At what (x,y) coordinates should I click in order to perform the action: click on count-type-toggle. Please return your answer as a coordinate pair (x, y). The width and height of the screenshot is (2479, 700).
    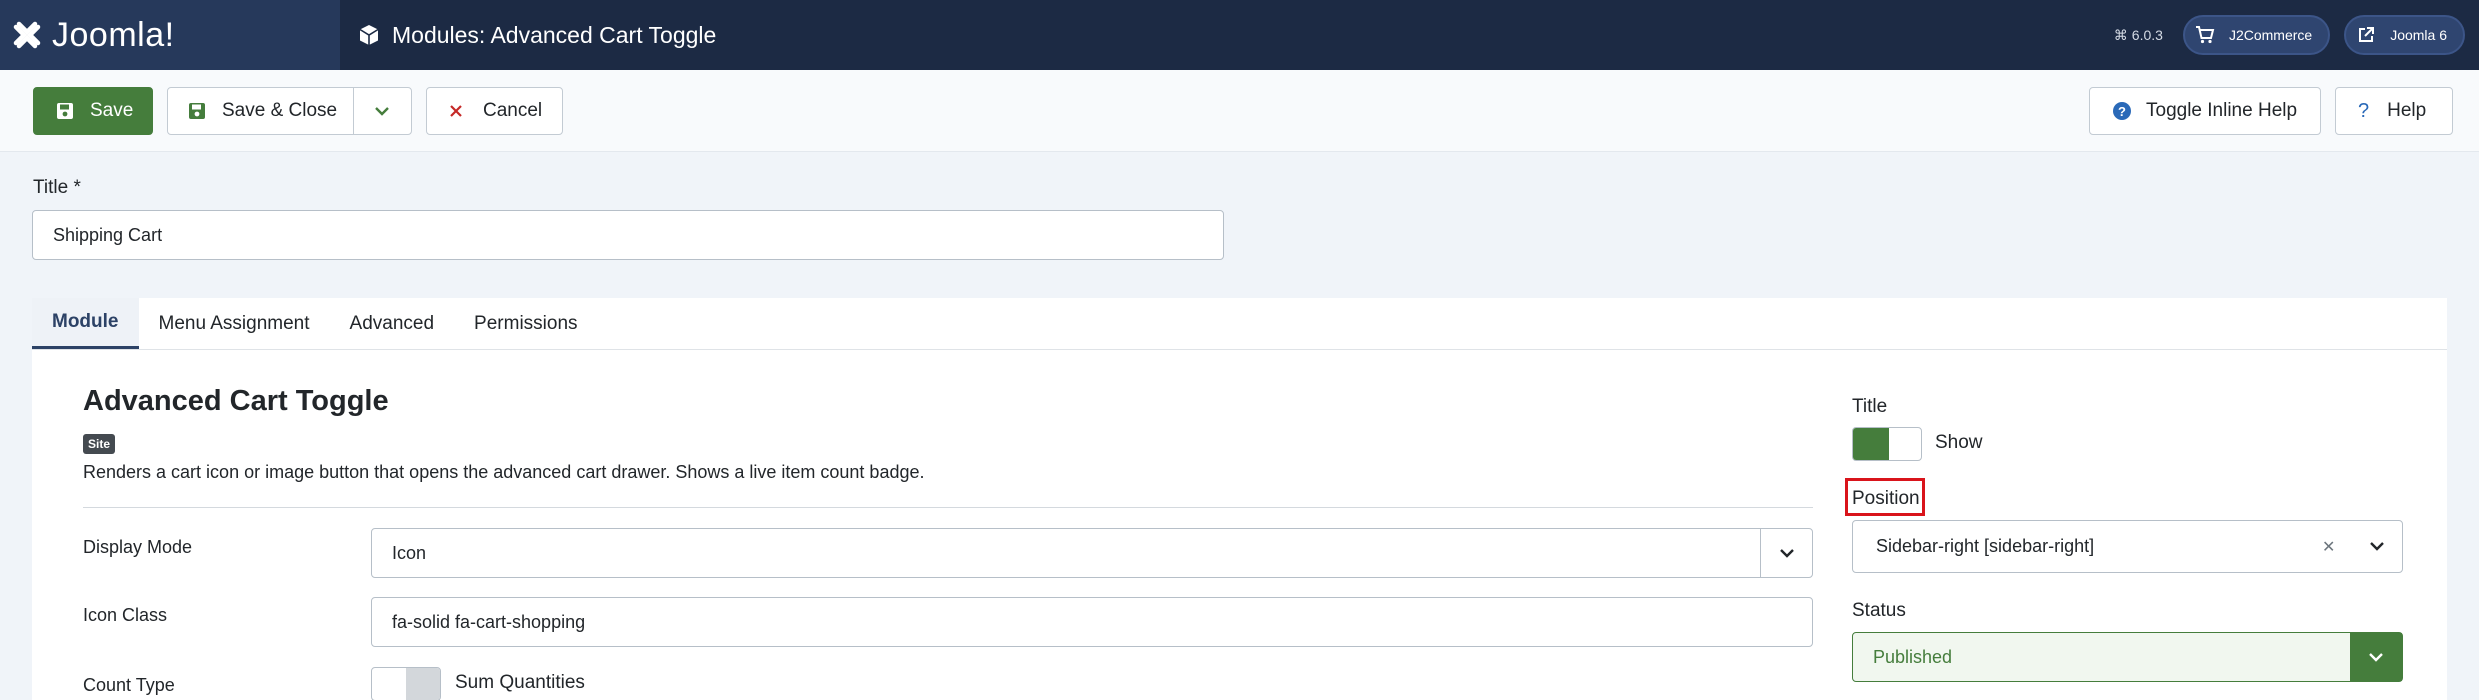
    Looking at the image, I should click on (406, 683).